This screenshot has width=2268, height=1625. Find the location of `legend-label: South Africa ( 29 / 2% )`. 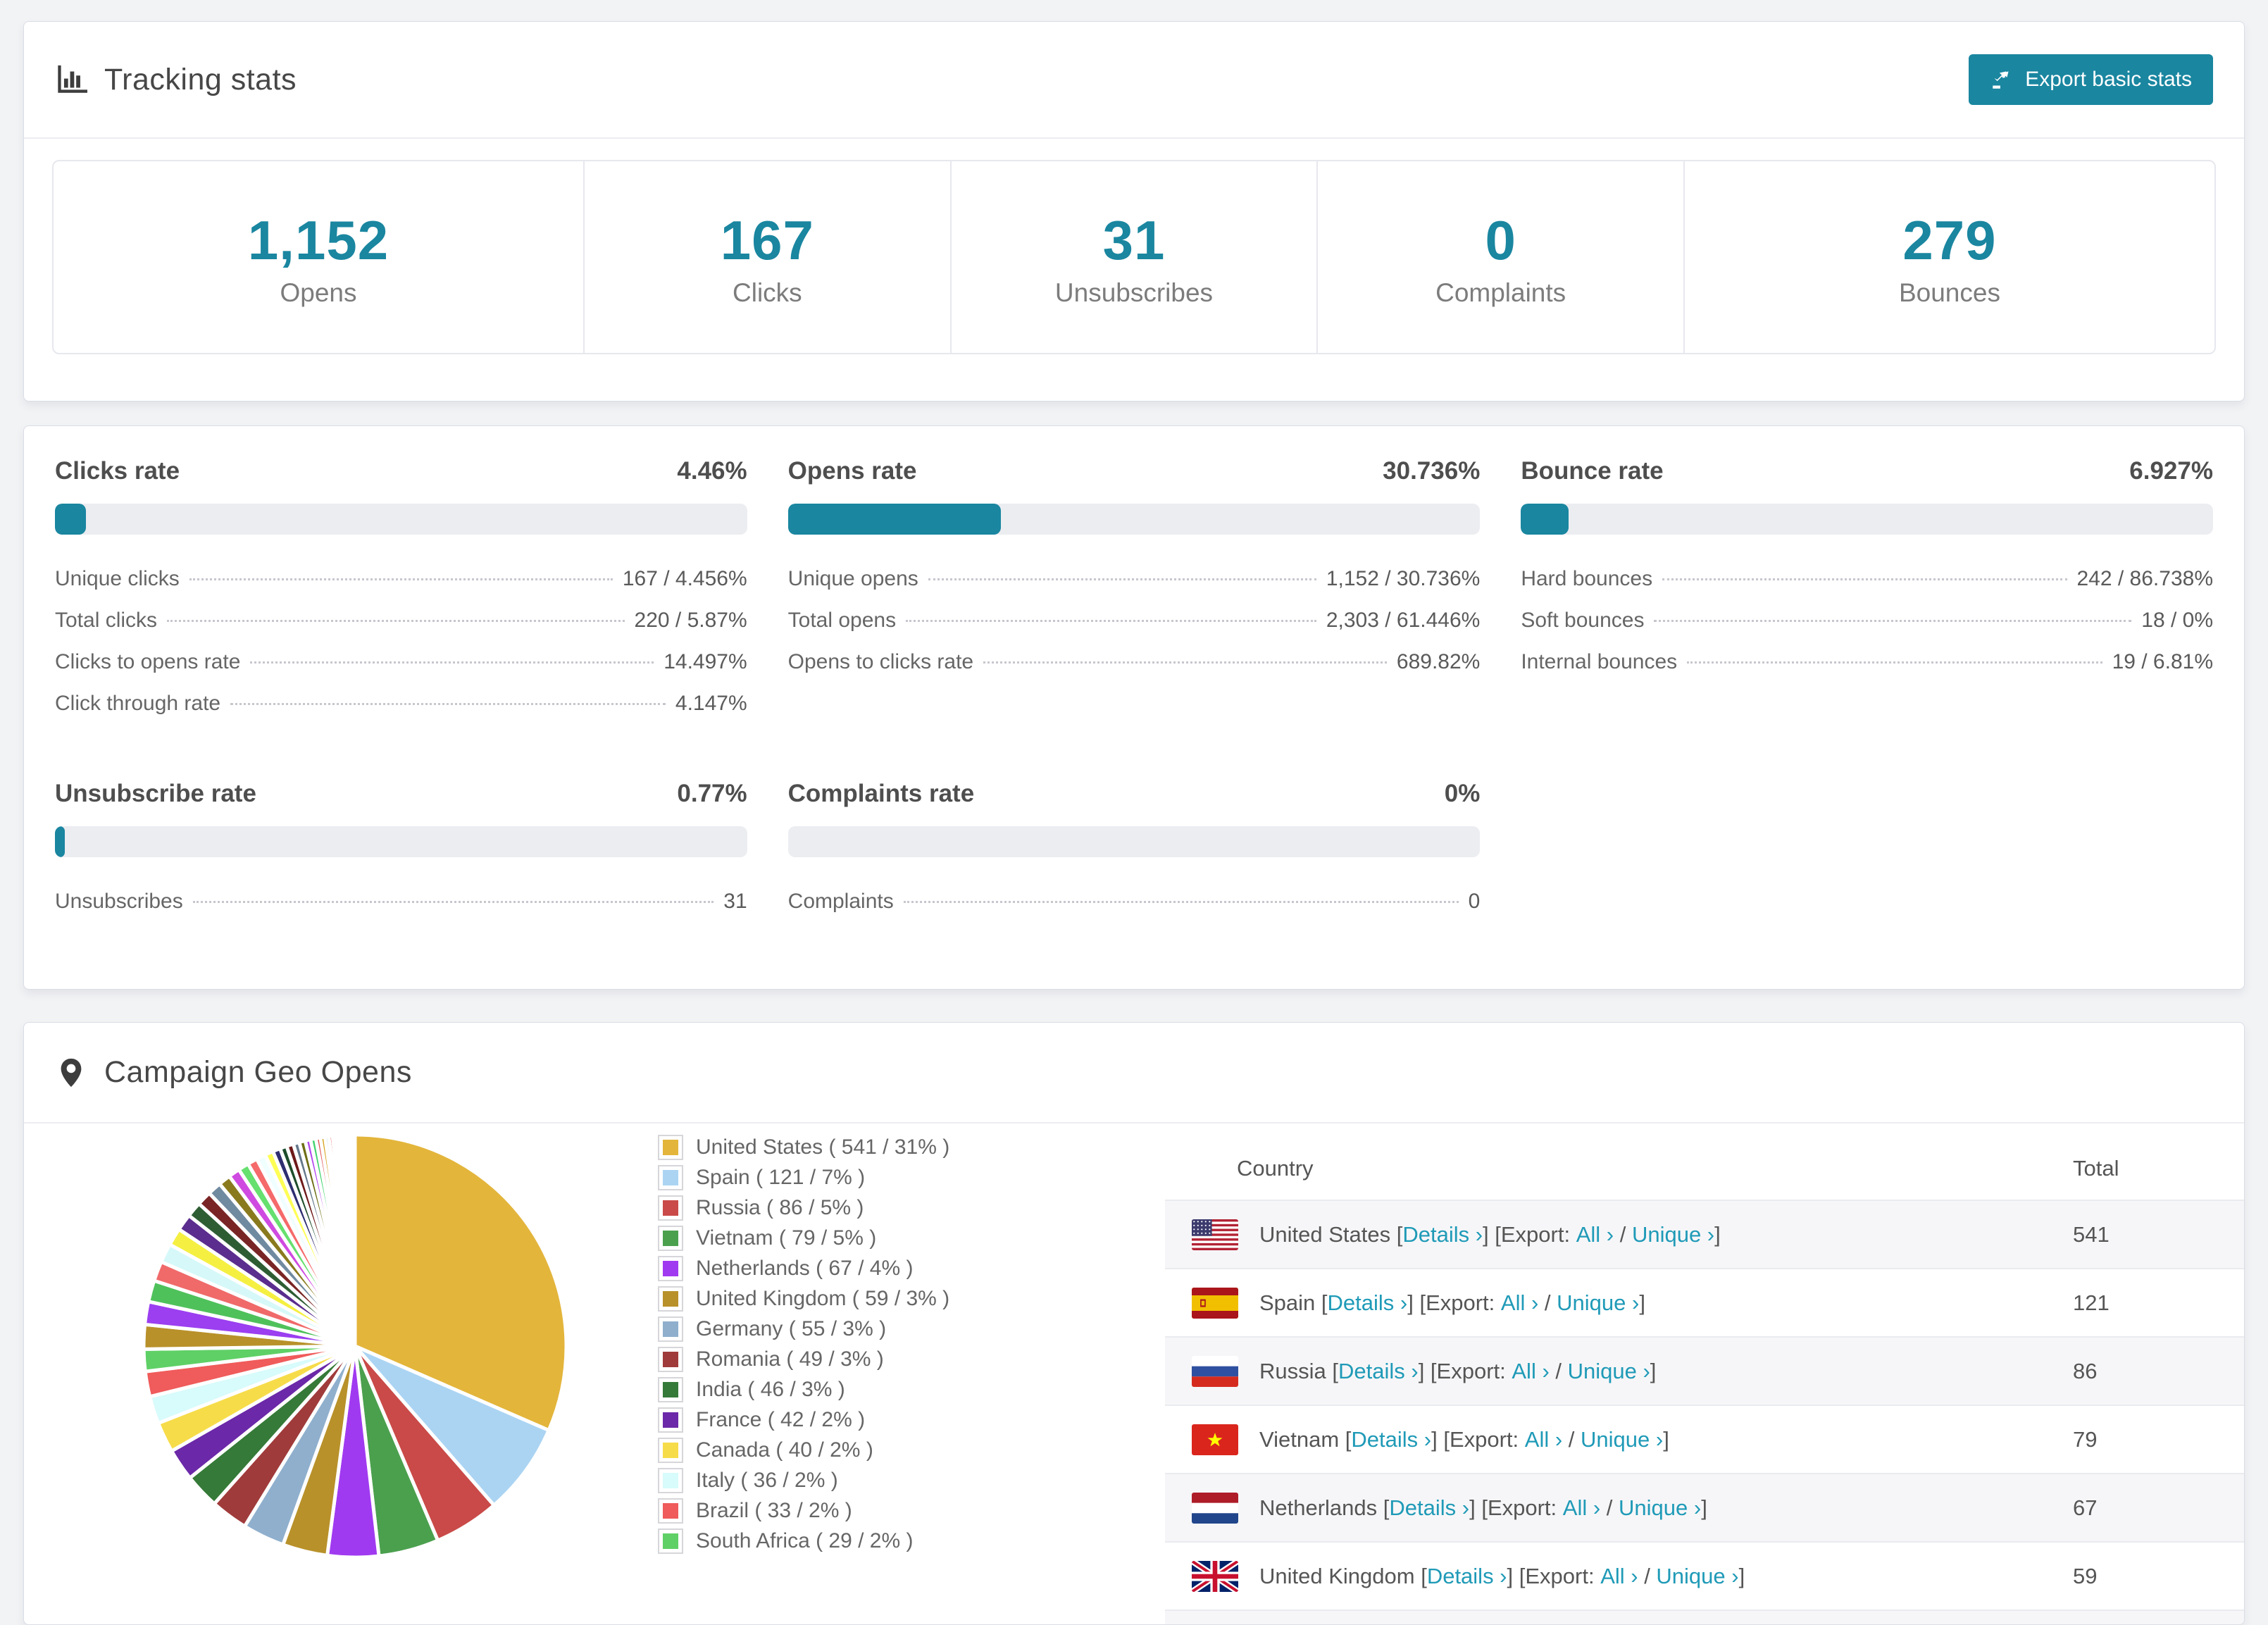

legend-label: South Africa ( 29 / 2% ) is located at coordinates (805, 1540).